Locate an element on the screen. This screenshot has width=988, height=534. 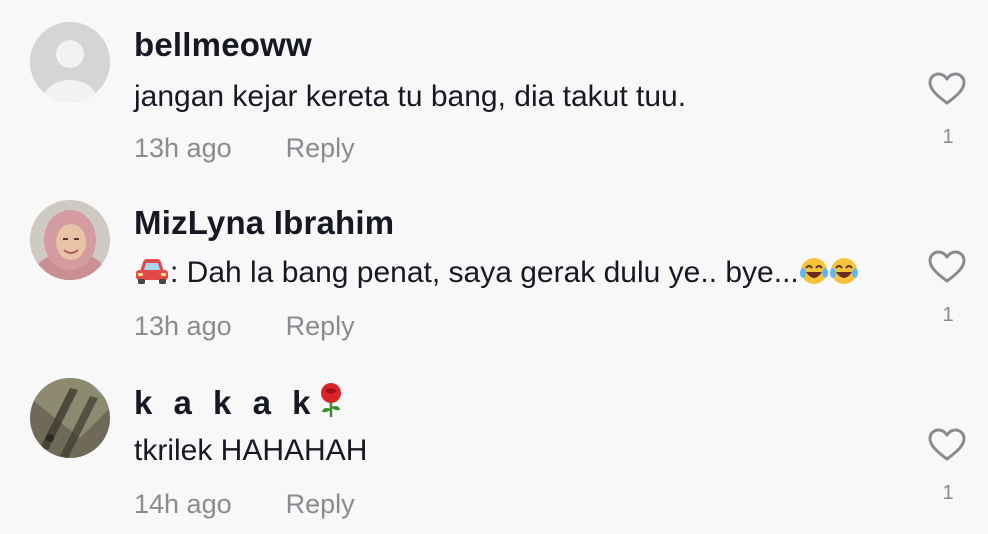
avatar-default is located at coordinates (70, 62).